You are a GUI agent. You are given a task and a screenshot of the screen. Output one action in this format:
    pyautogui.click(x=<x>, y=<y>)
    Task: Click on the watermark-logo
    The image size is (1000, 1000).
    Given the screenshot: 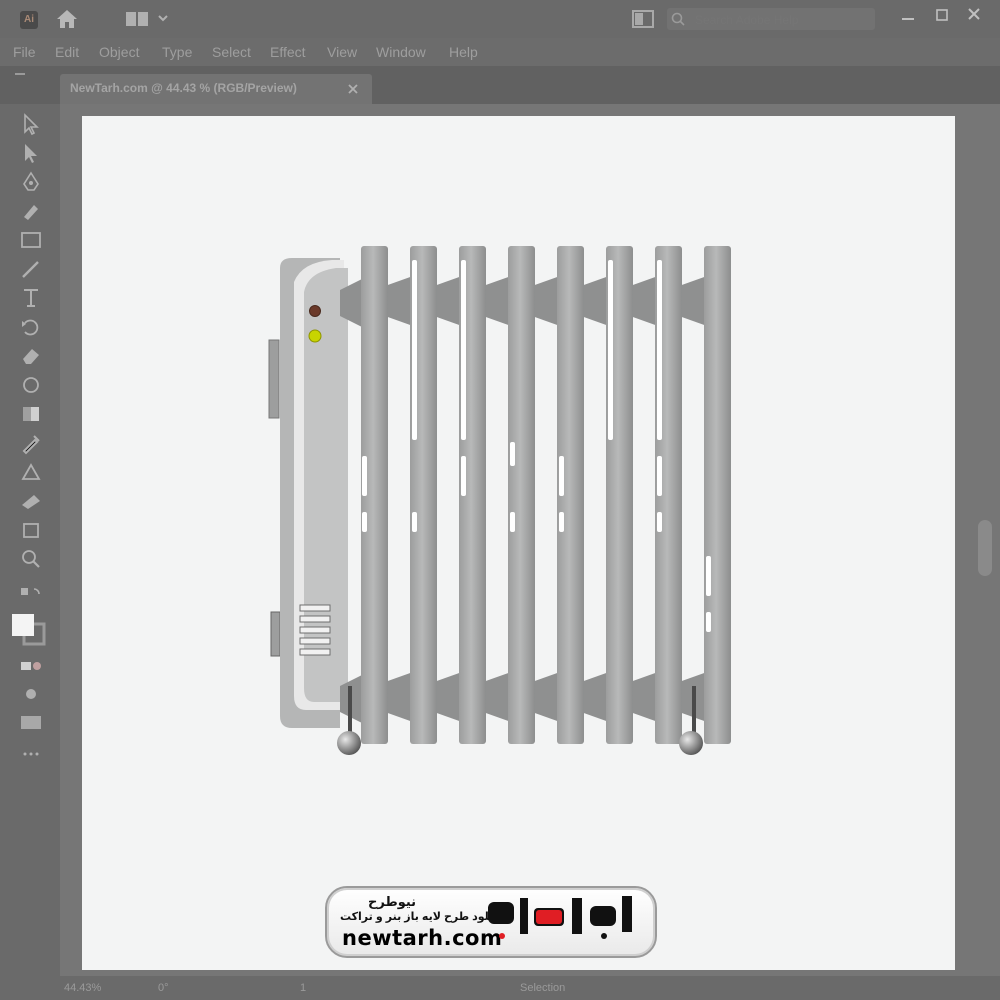 What is the action you would take?
    pyautogui.click(x=560, y=917)
    